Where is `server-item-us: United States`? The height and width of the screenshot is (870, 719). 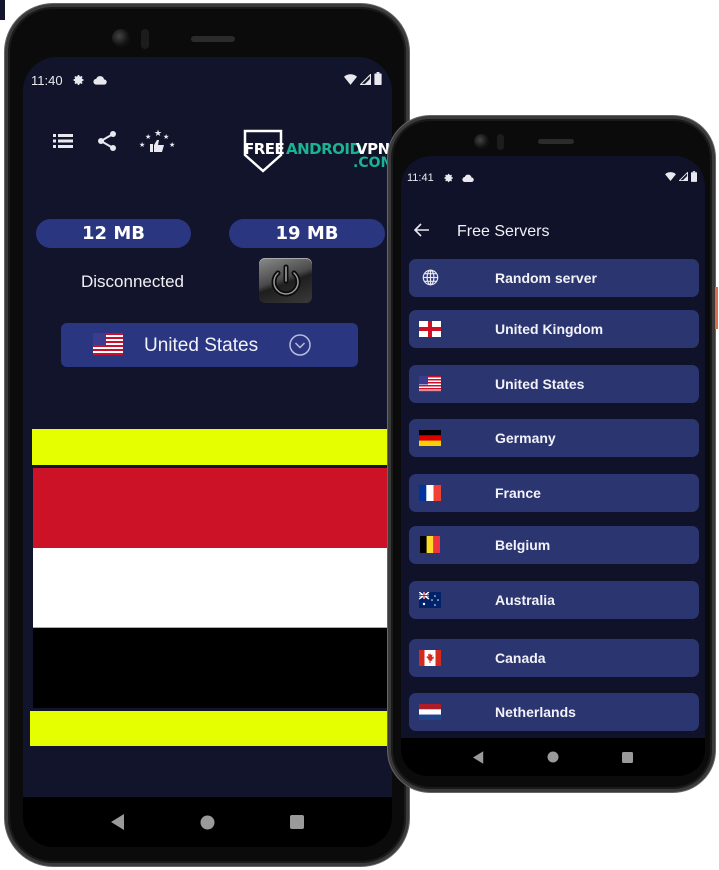
server-item-us: United States is located at coordinates (554, 384).